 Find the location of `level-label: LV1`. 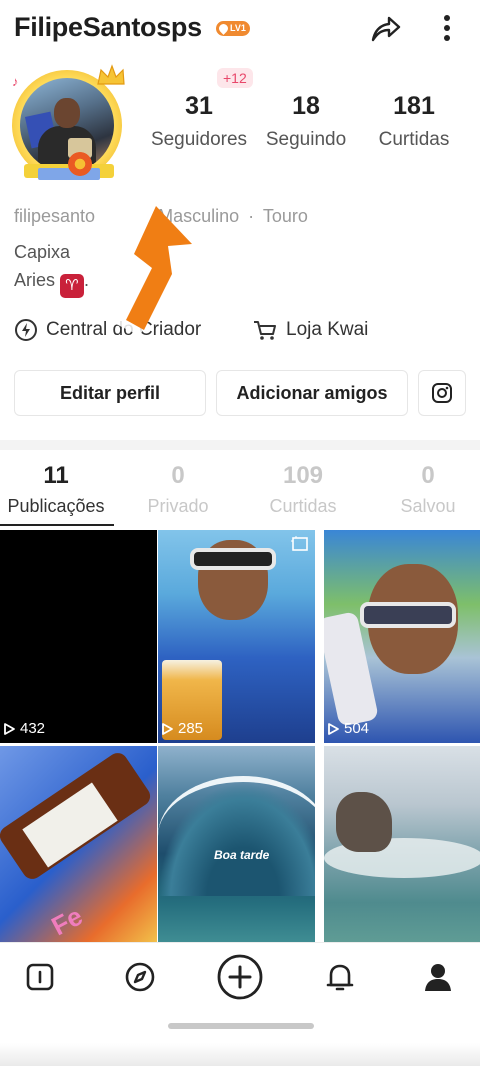

level-label: LV1 is located at coordinates (238, 28).